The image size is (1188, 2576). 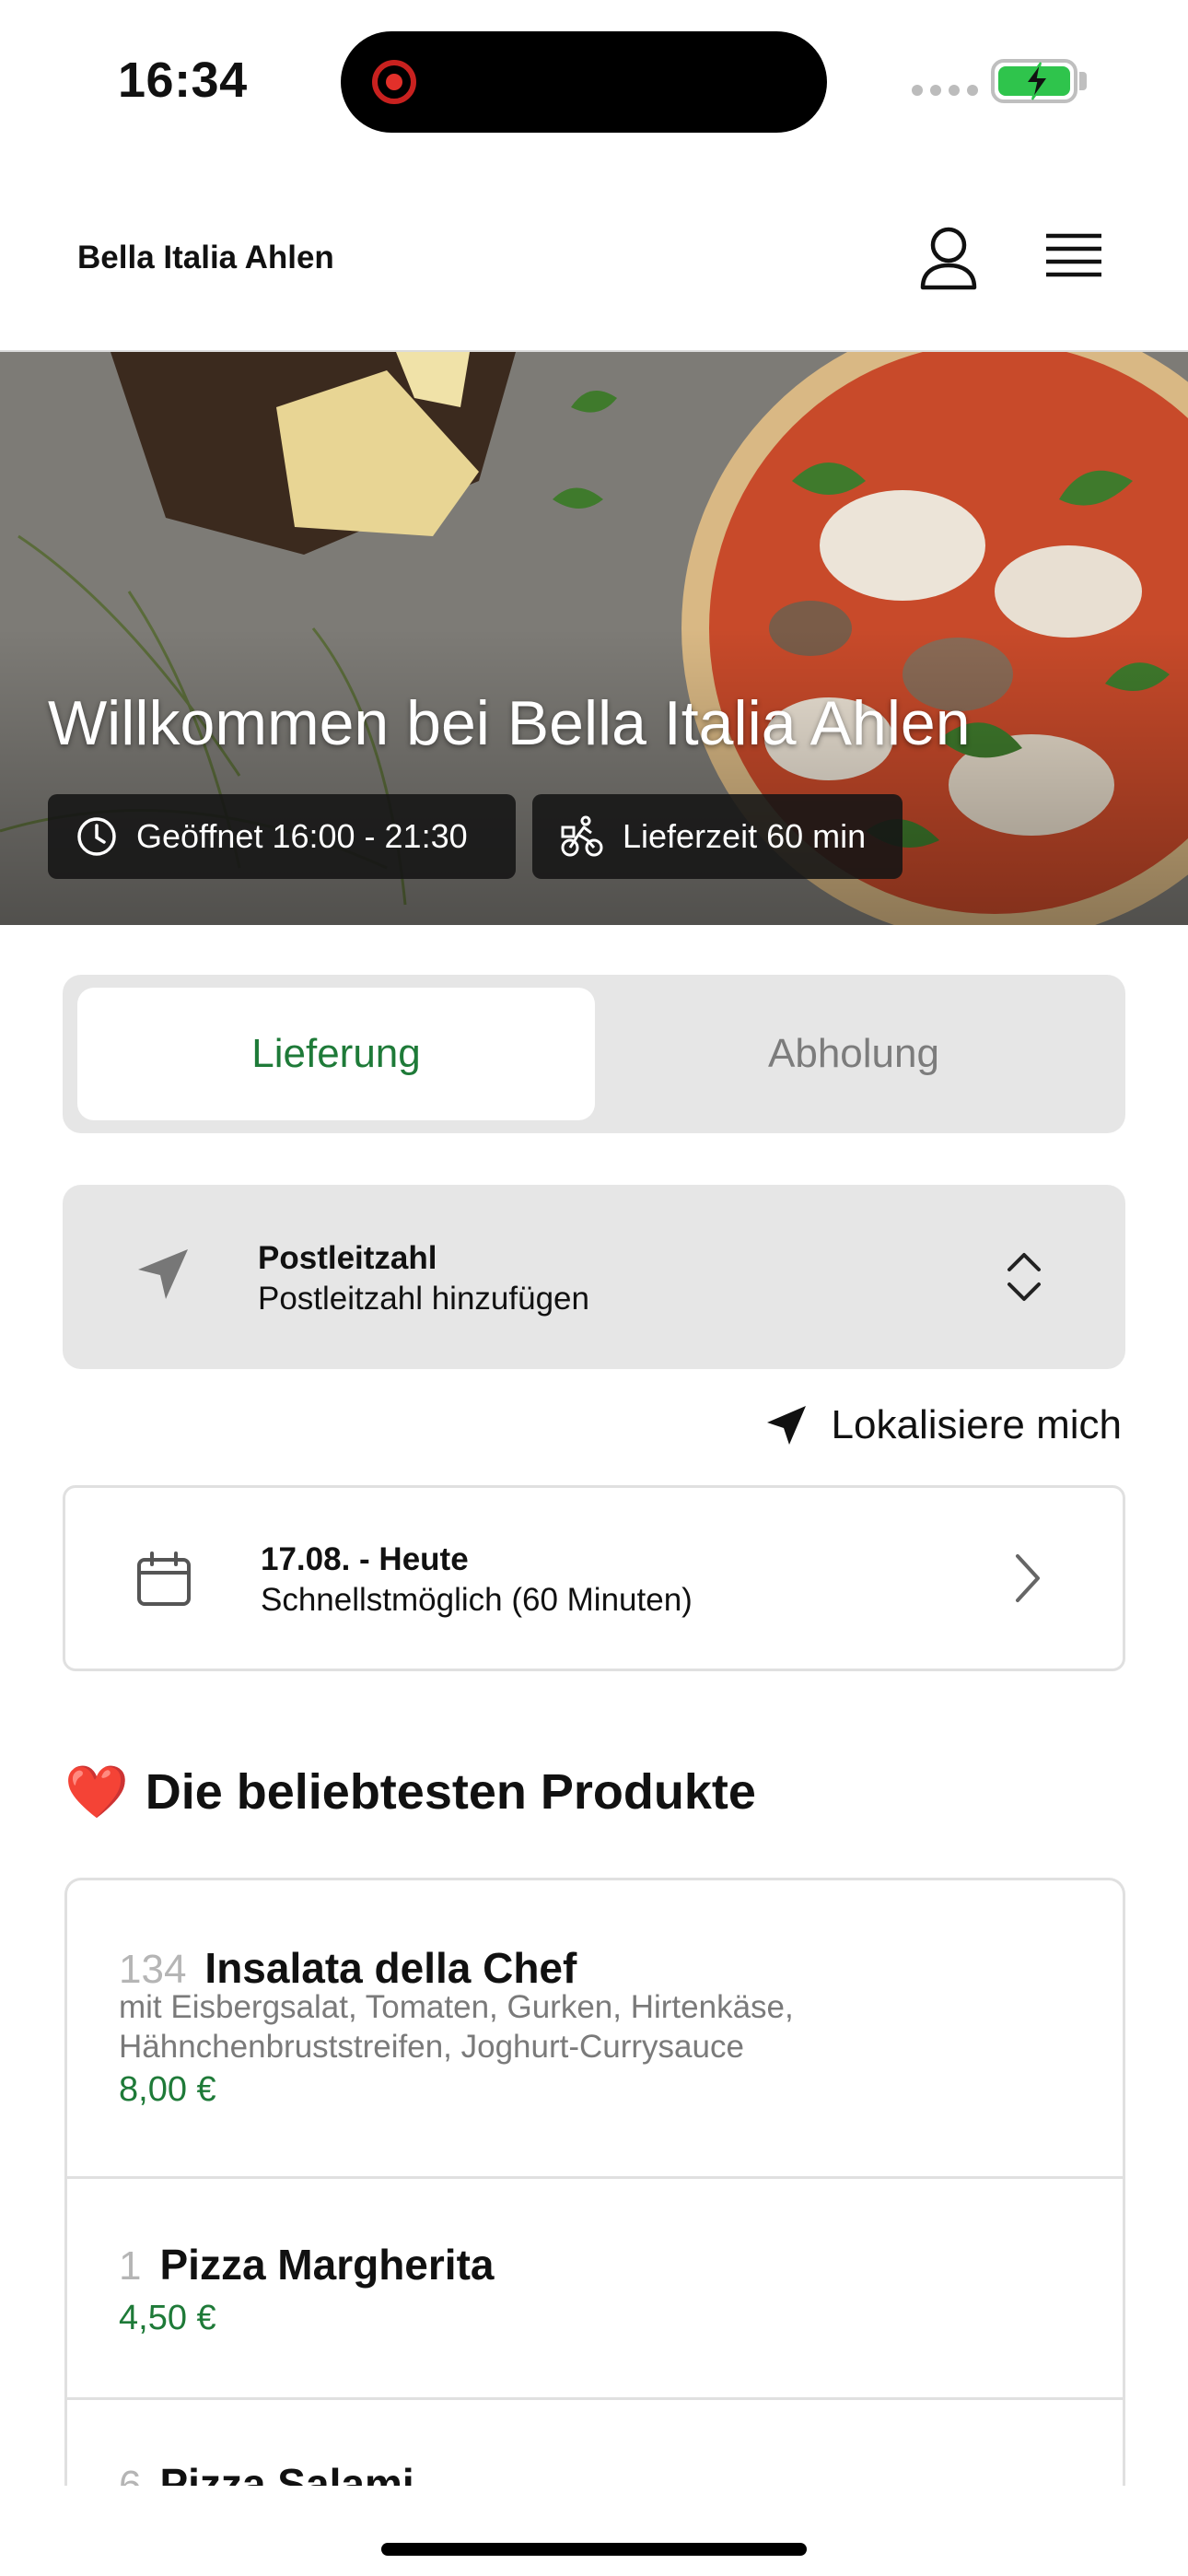 I want to click on postcode-label: Postleitzahl, so click(x=347, y=1258).